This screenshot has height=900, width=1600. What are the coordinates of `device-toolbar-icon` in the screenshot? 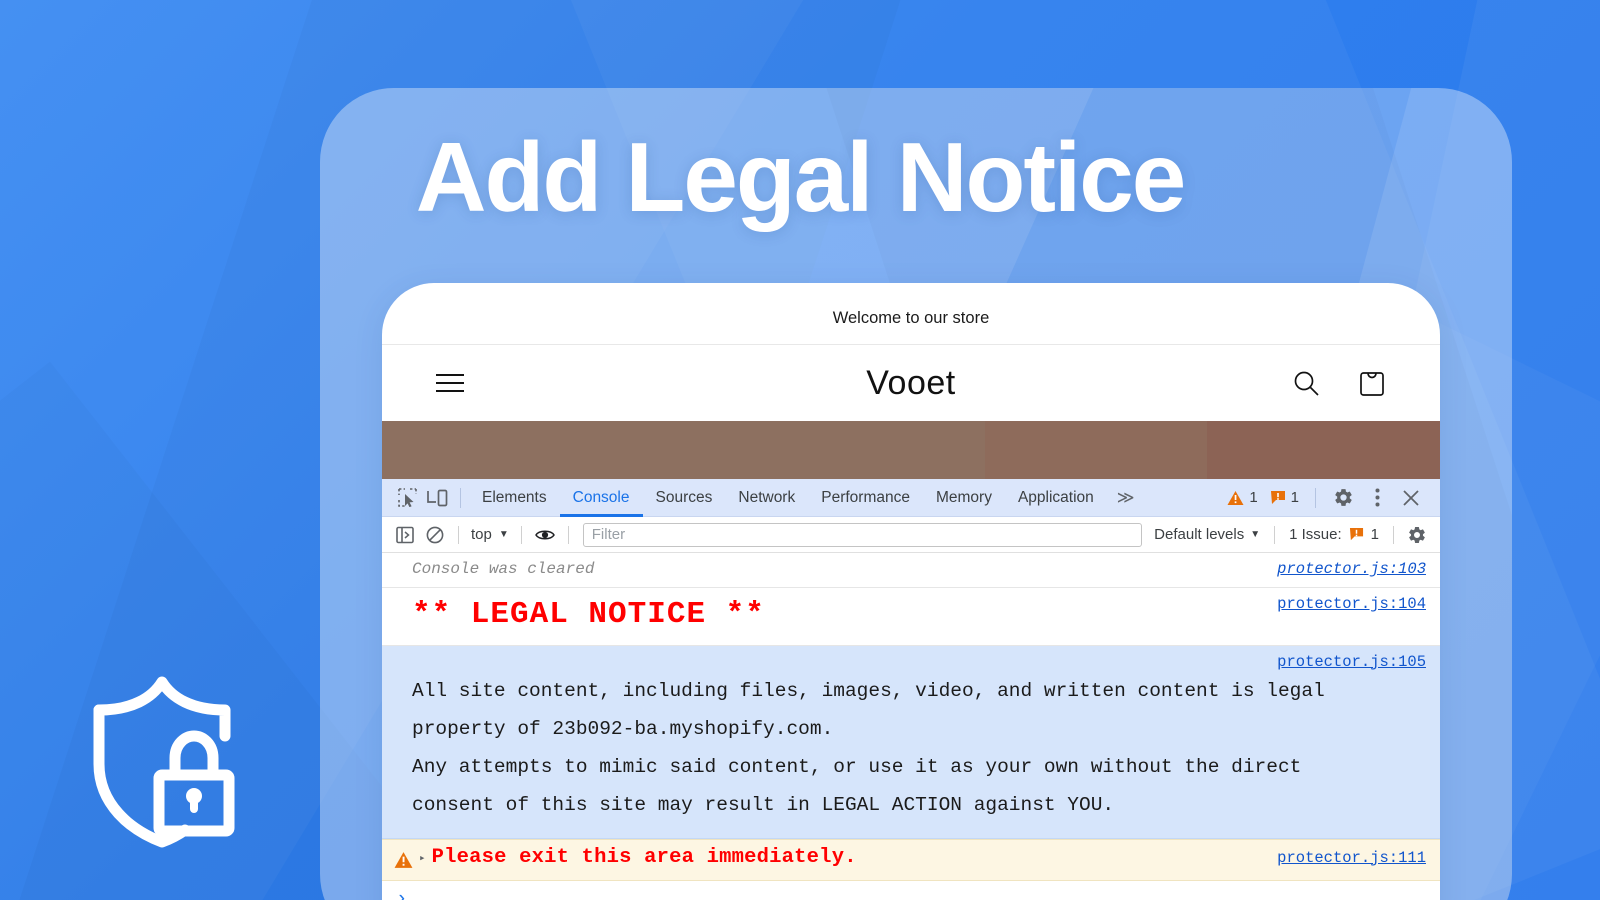 It's located at (437, 498).